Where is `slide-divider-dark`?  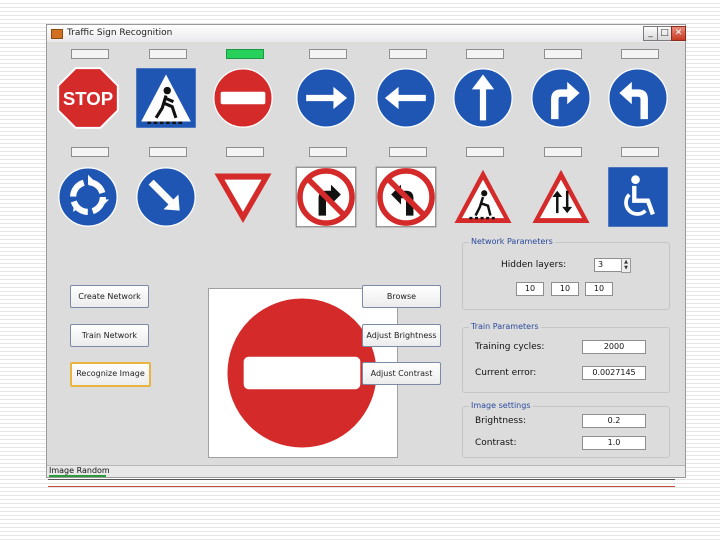
slide-divider-dark is located at coordinates (361, 479).